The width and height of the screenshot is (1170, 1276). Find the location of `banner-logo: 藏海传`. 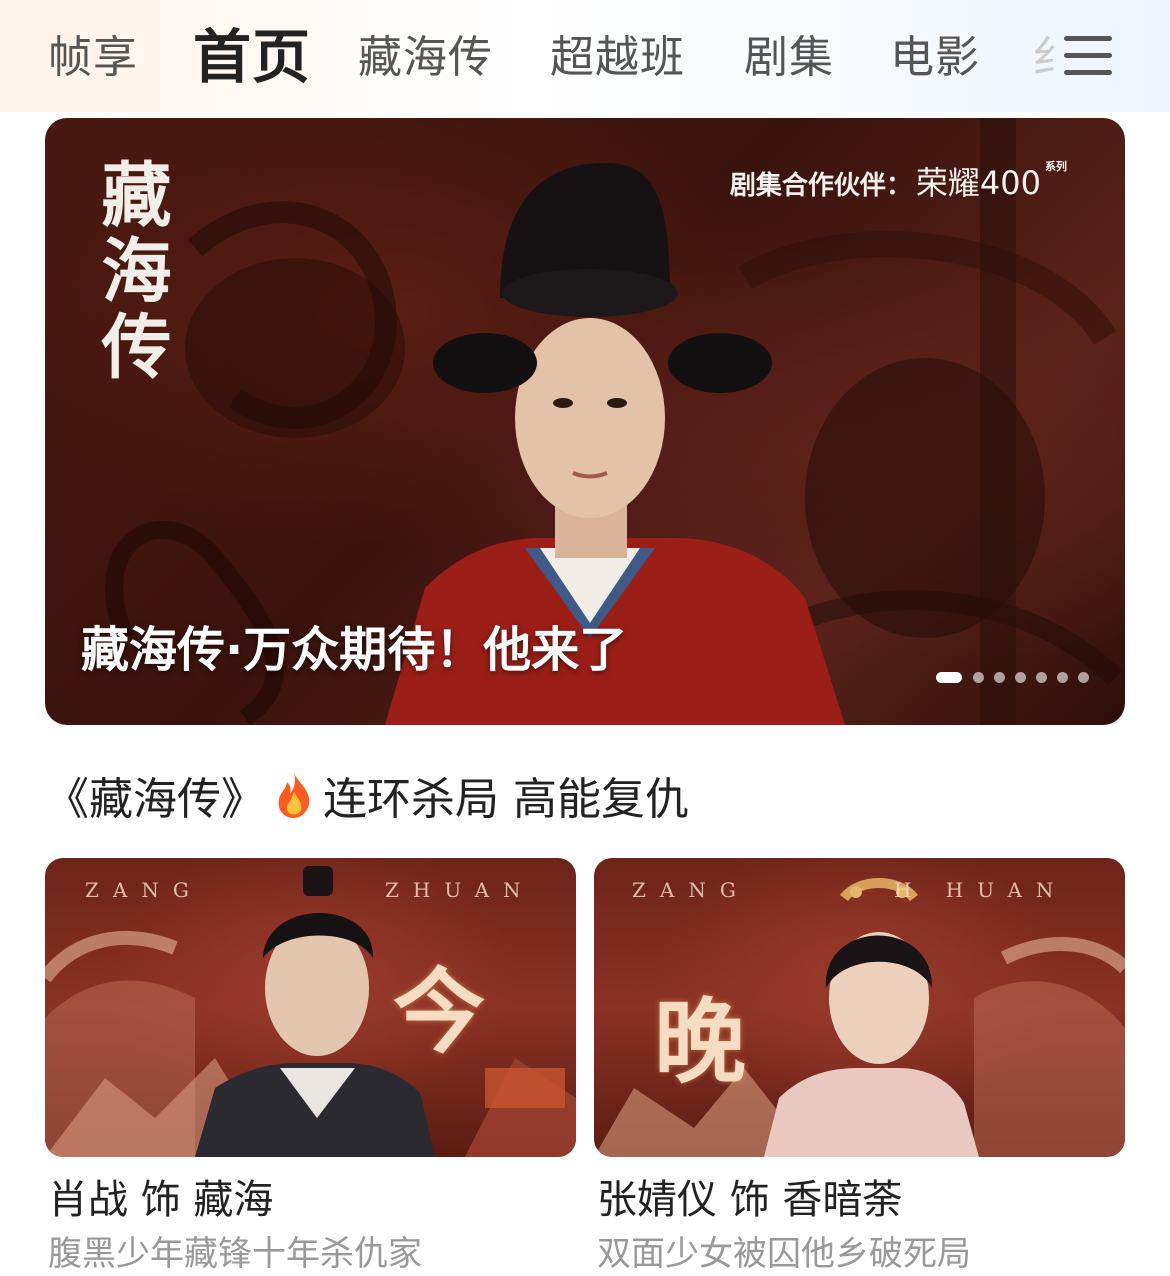

banner-logo: 藏海传 is located at coordinates (131, 272).